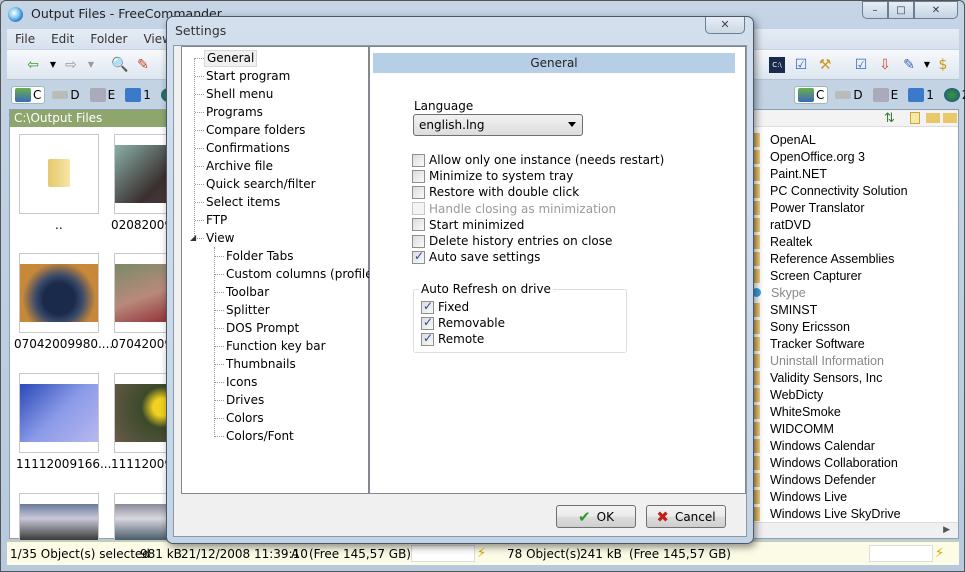 The image size is (965, 572). Describe the element at coordinates (275, 166) in the screenshot. I see `tree-item-archive-file: Archive file` at that location.